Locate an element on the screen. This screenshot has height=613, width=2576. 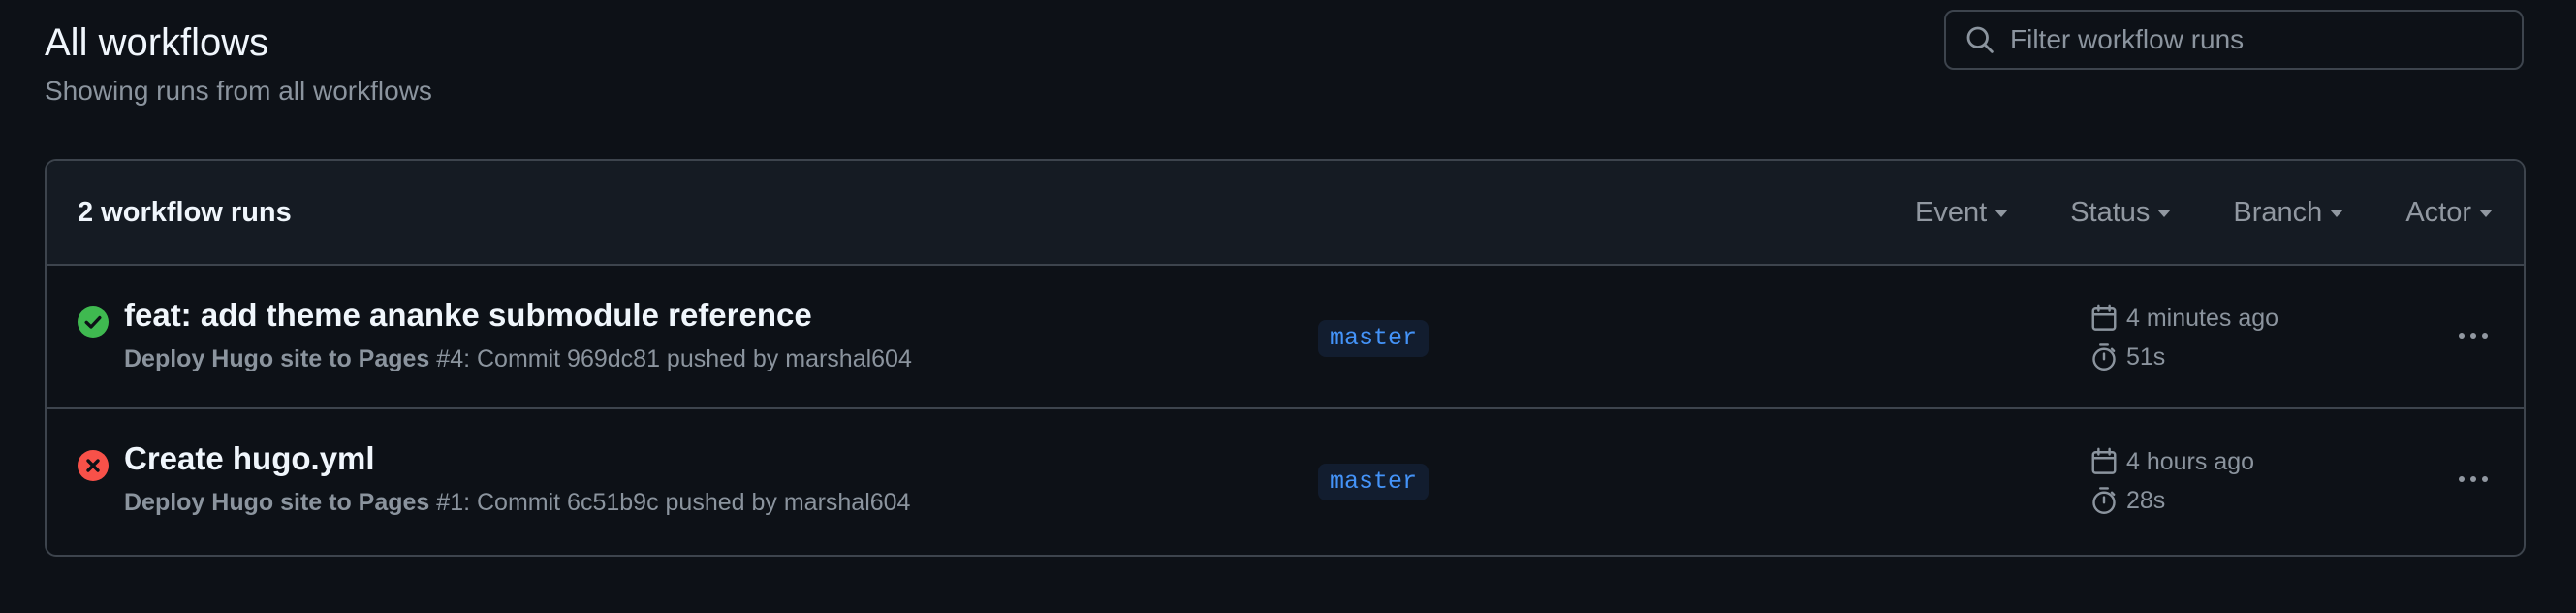
run-started-text: 4 minutes ago is located at coordinates (2202, 318).